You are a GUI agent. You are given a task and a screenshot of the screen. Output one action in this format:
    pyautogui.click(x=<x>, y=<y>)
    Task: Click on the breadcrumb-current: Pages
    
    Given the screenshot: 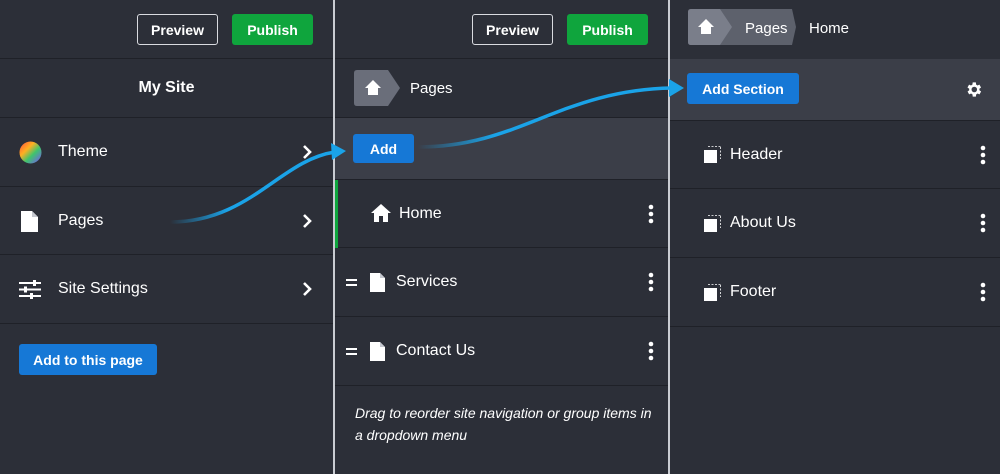 What is the action you would take?
    pyautogui.click(x=431, y=88)
    